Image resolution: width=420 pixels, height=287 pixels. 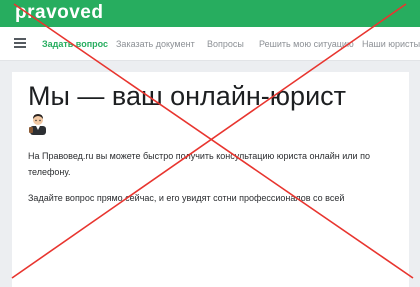 What do you see at coordinates (20, 43) in the screenshot?
I see `hamburger-menu-icon` at bounding box center [20, 43].